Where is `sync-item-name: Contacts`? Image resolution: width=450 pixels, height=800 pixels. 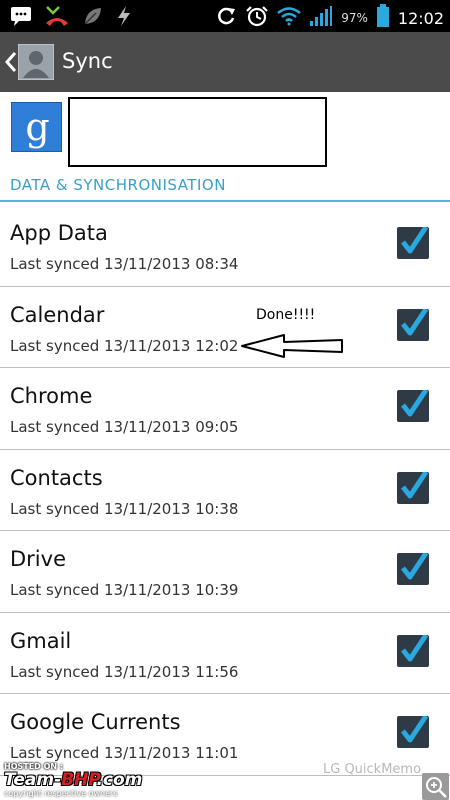 sync-item-name: Contacts is located at coordinates (56, 477).